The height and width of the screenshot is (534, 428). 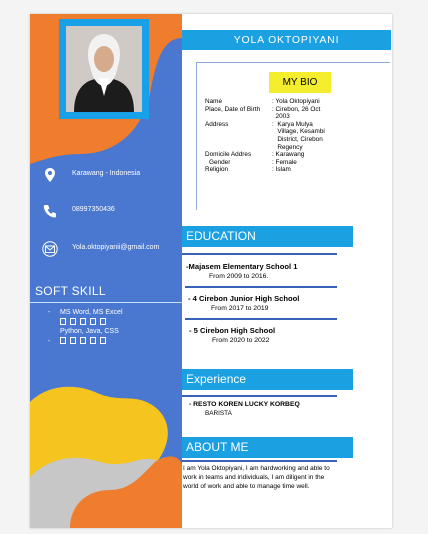 I want to click on experience-item: - RESTO KOREN LUCKY KORBEQ BARISTA, so click(x=244, y=409).